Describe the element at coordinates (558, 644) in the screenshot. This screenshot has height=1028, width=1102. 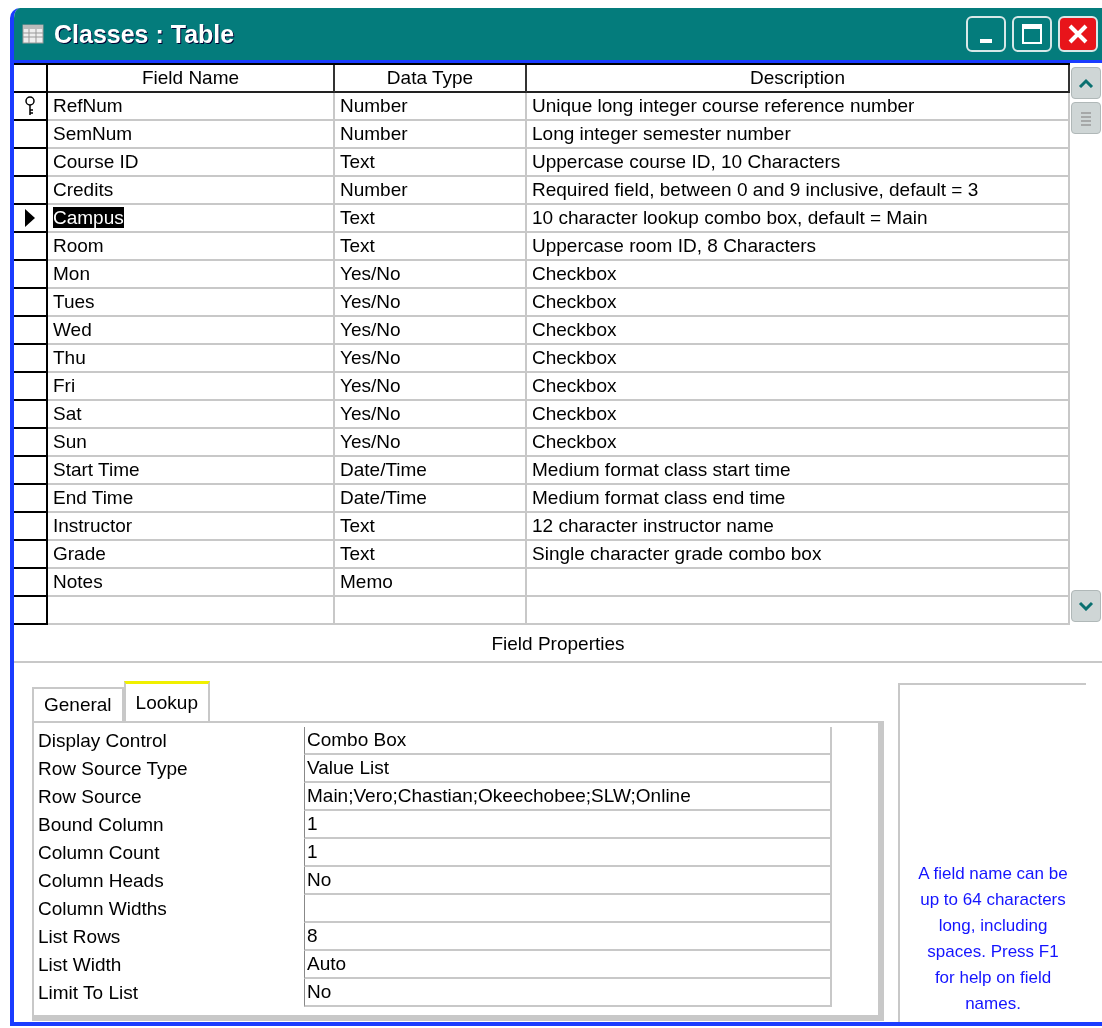
I see `section-title: Field Properties` at that location.